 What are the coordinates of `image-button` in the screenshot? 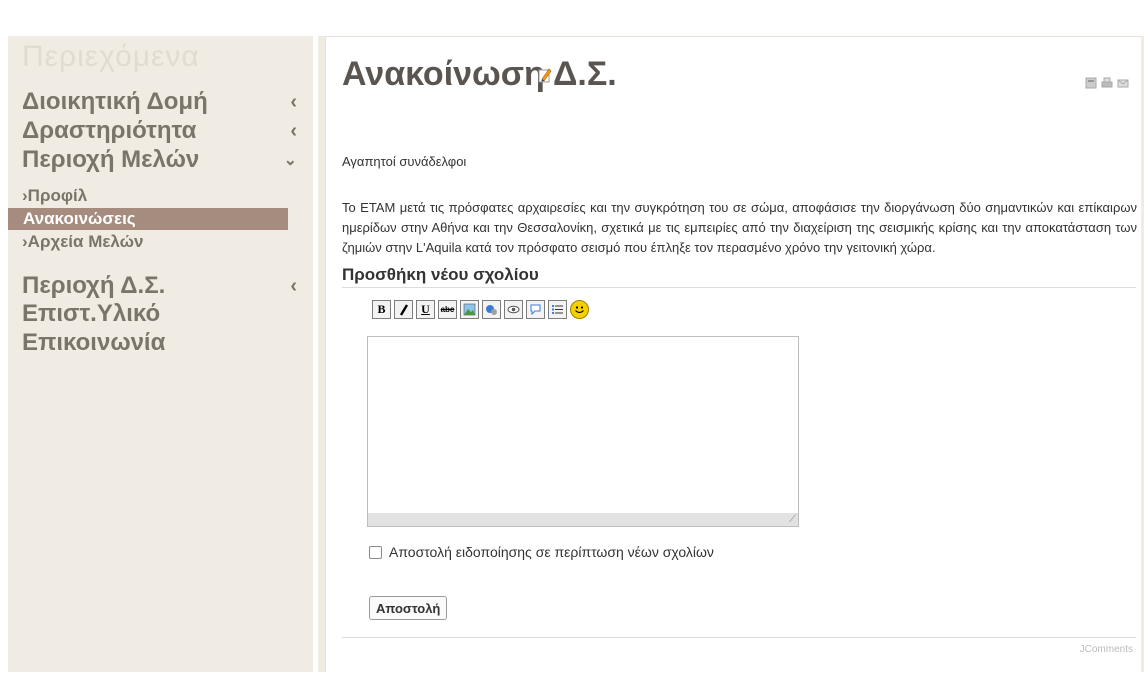 It's located at (469, 309).